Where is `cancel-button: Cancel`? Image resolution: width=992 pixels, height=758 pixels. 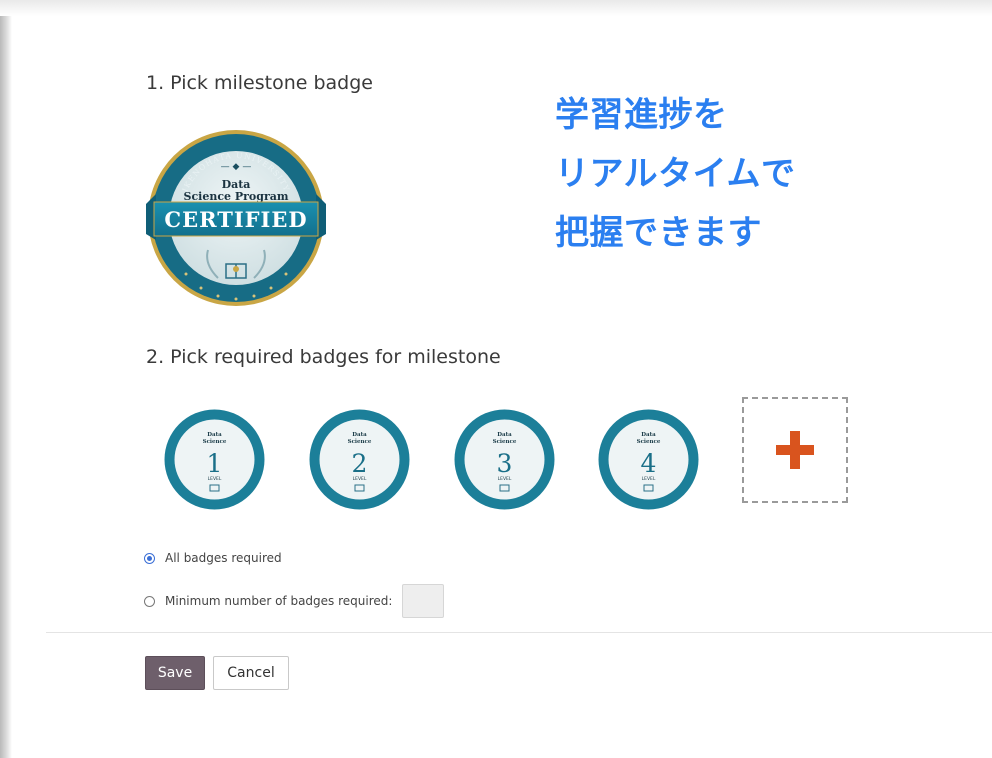
cancel-button: Cancel is located at coordinates (251, 673).